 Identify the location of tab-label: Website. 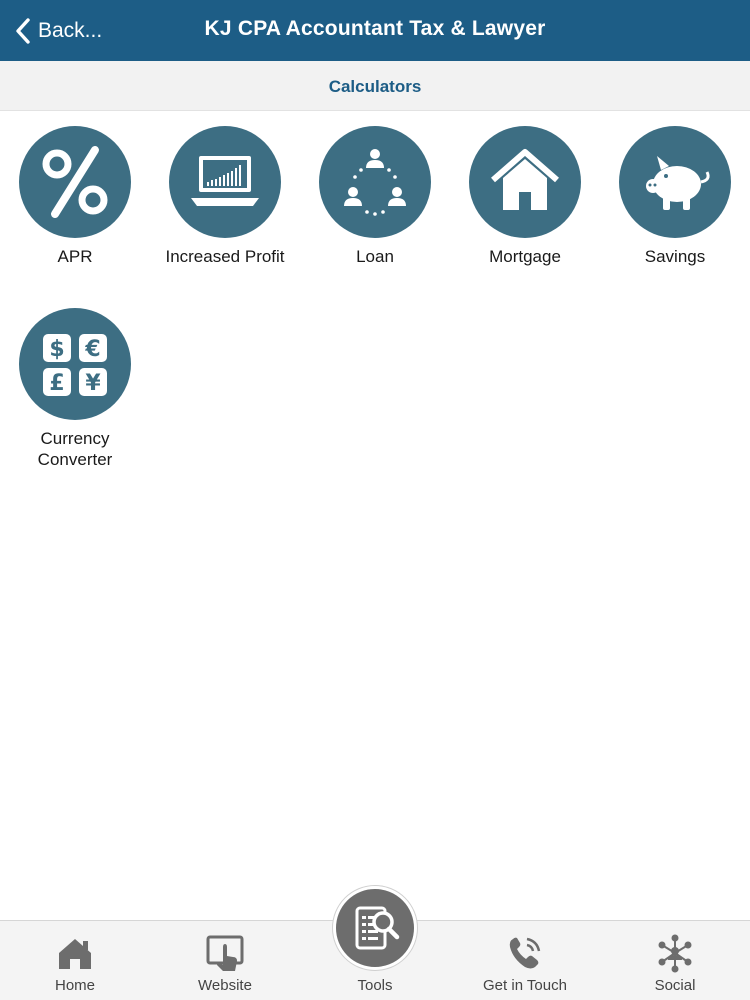
(225, 985).